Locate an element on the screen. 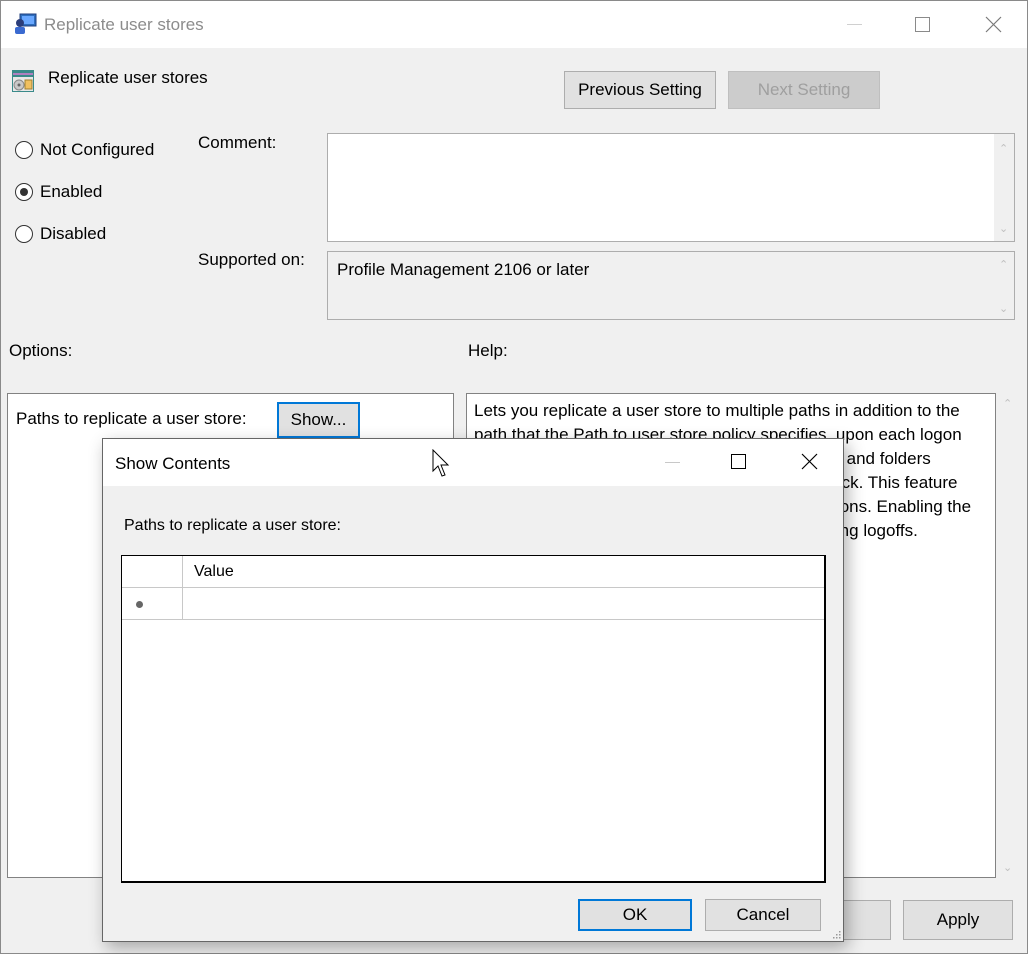 This screenshot has height=954, width=1028. dialog-ok-button: OK is located at coordinates (635, 915).